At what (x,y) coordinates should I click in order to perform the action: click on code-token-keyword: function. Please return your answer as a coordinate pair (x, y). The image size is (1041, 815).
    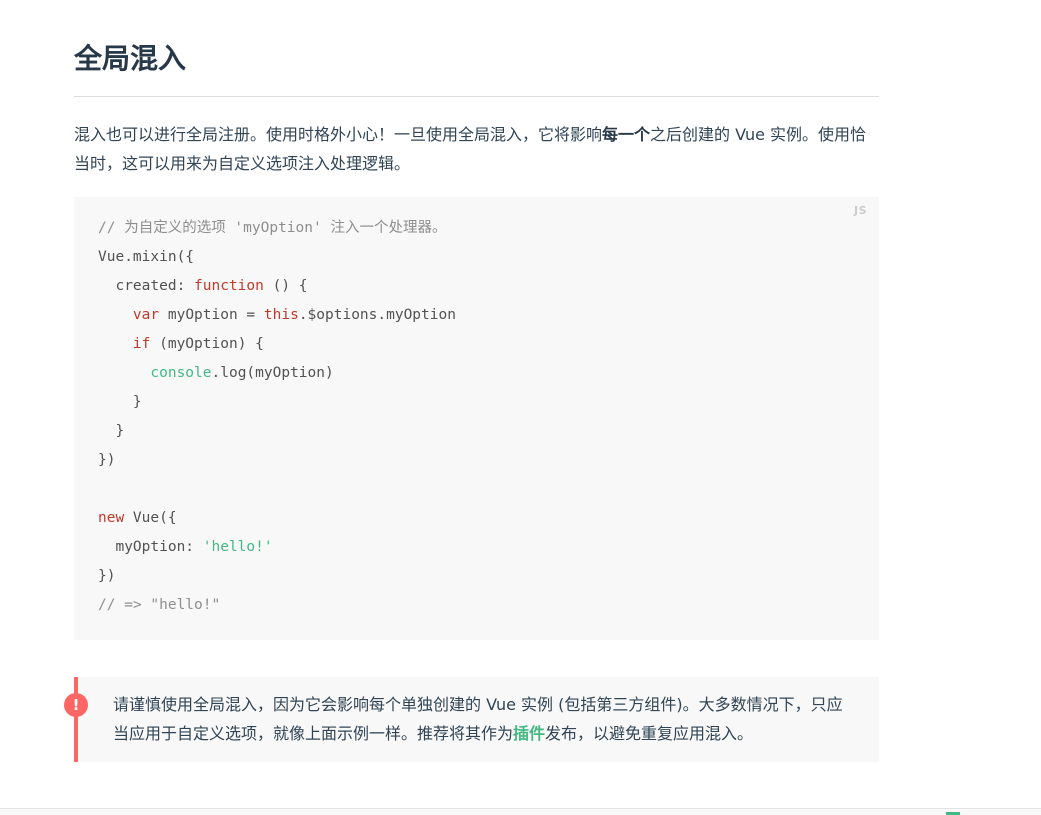
    Looking at the image, I should click on (229, 286).